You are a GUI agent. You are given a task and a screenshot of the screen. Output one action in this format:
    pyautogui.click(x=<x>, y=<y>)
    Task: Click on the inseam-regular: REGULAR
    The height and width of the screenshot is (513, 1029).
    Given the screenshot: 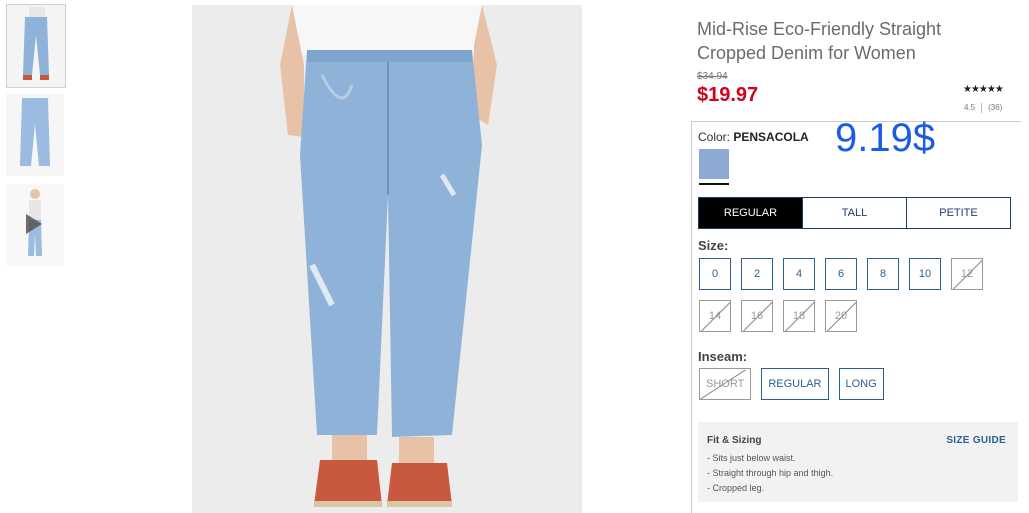 What is the action you would take?
    pyautogui.click(x=795, y=384)
    